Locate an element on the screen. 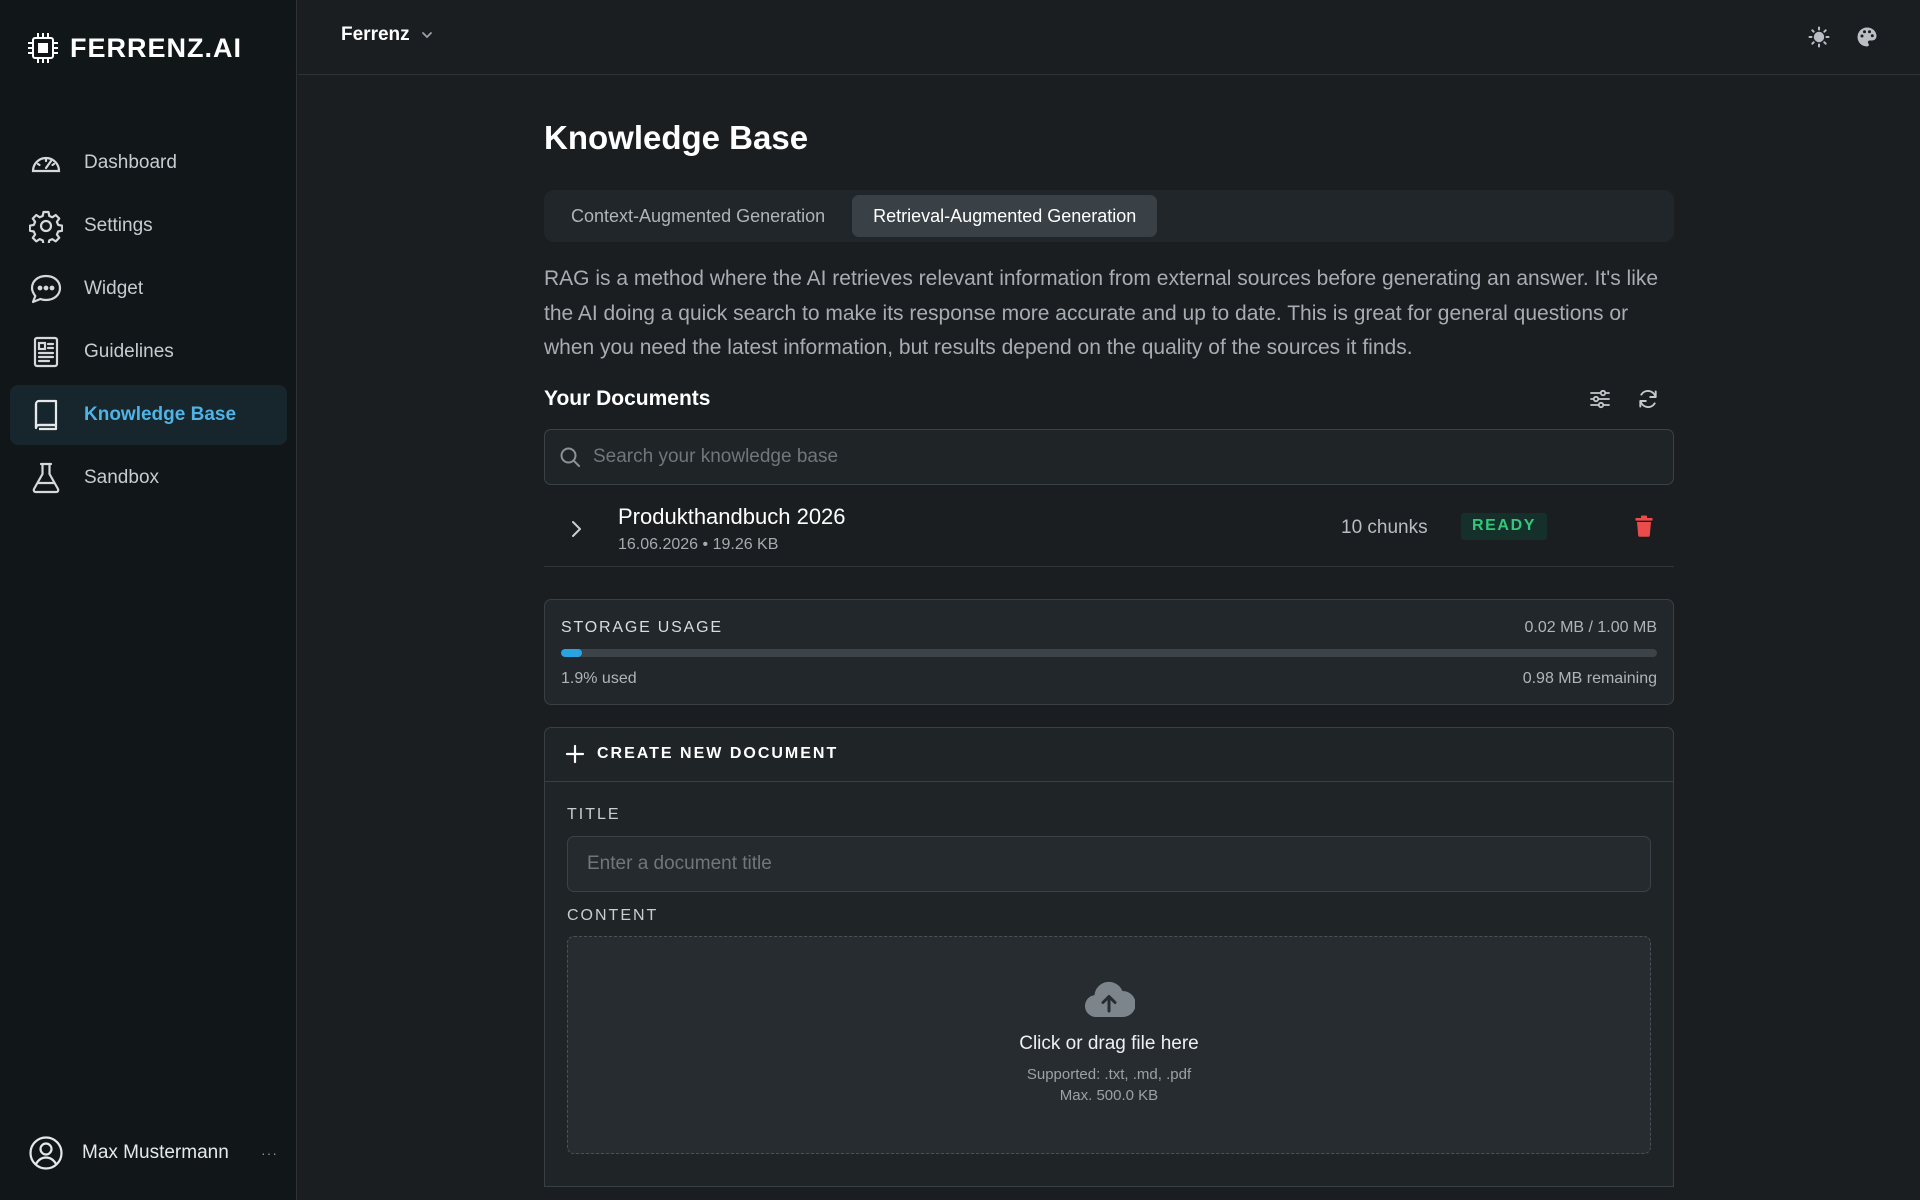  documents-header: Your Documents is located at coordinates (1109, 399).